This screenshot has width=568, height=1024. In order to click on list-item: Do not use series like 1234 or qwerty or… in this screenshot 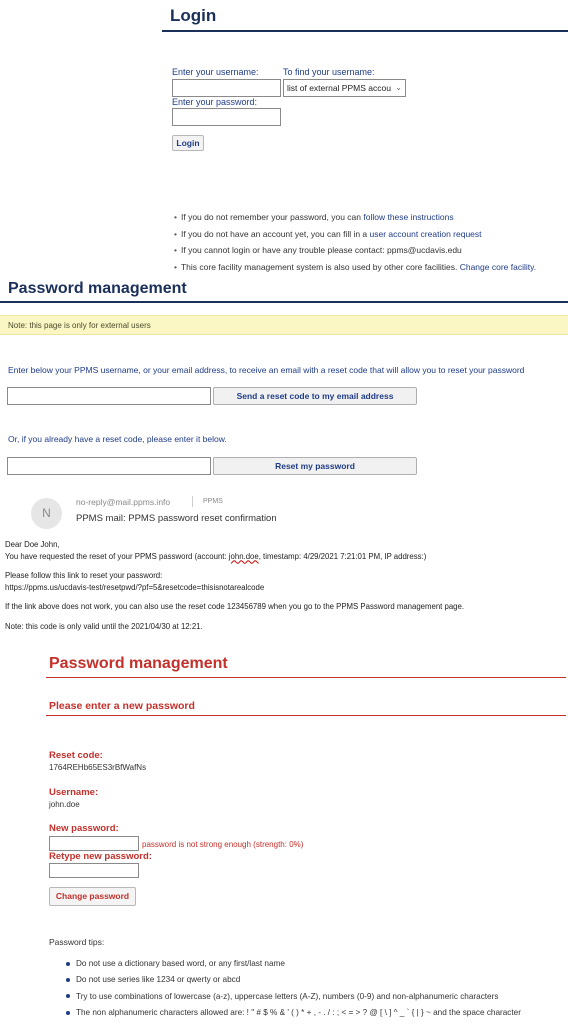, I will do `click(293, 980)`.